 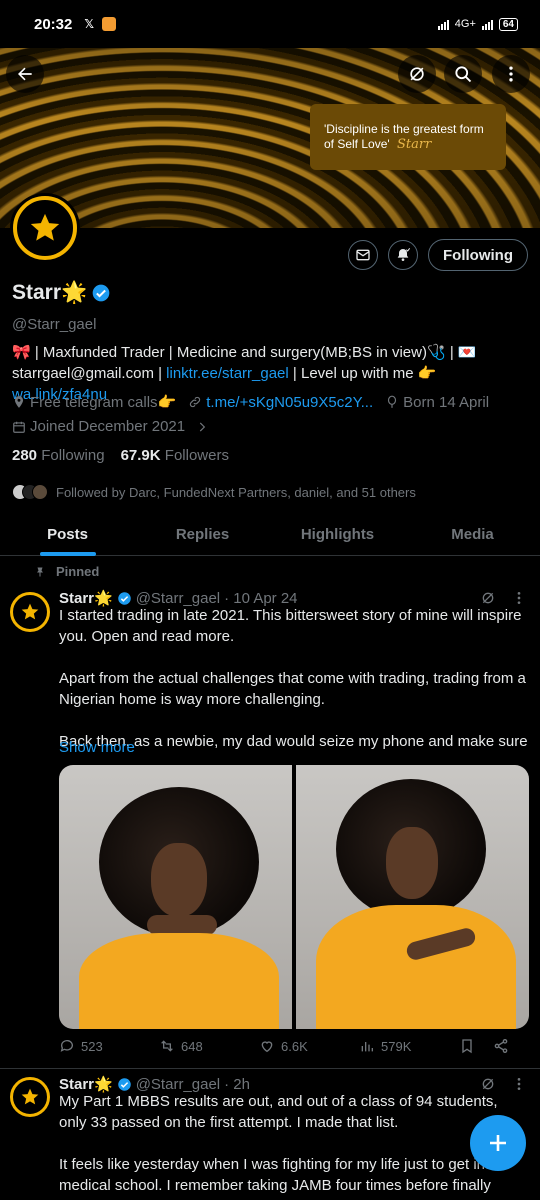 I want to click on following-label: Following, so click(x=73, y=455).